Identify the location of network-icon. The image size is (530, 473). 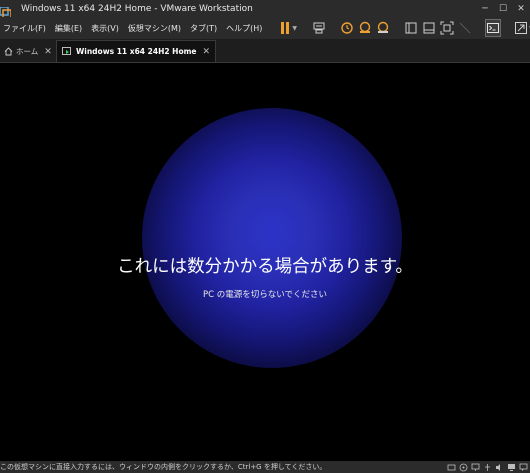
(475, 467).